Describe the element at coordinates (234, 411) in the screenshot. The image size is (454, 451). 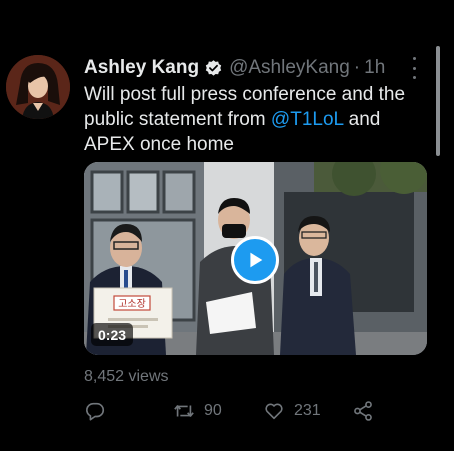
I see `action-bar: 90 231` at that location.